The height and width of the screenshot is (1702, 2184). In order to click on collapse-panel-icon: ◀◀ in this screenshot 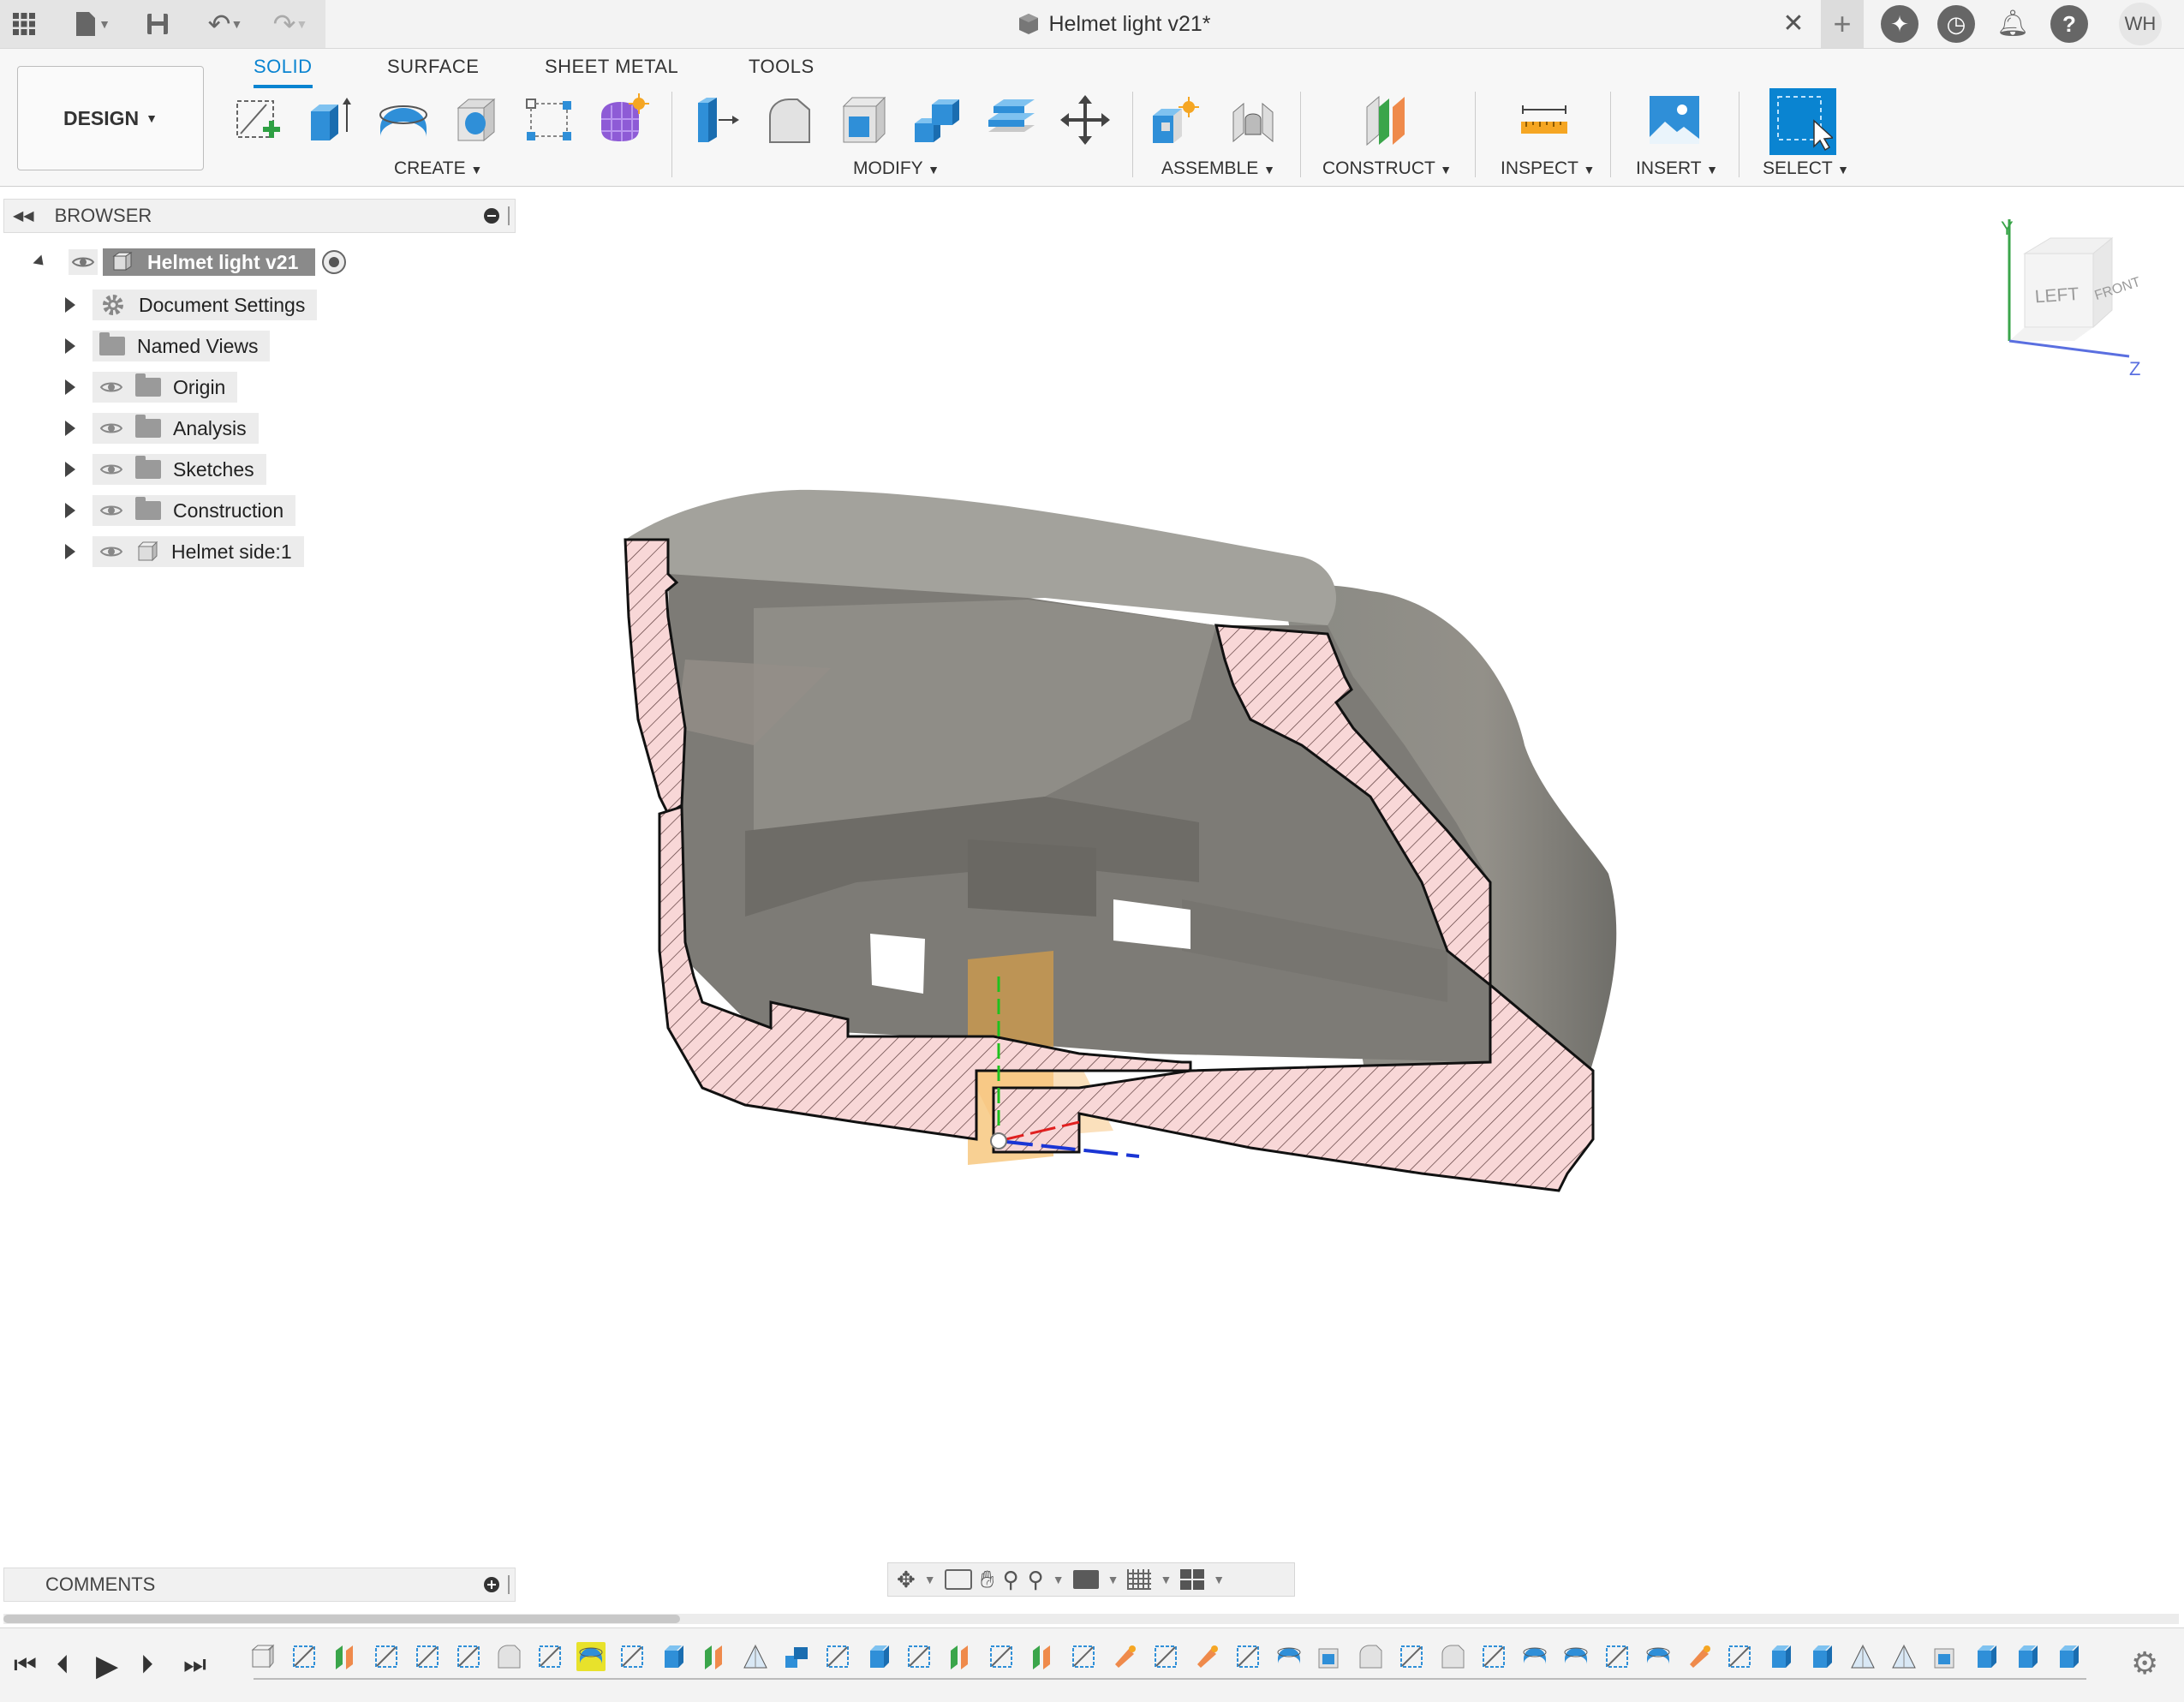, I will do `click(23, 215)`.